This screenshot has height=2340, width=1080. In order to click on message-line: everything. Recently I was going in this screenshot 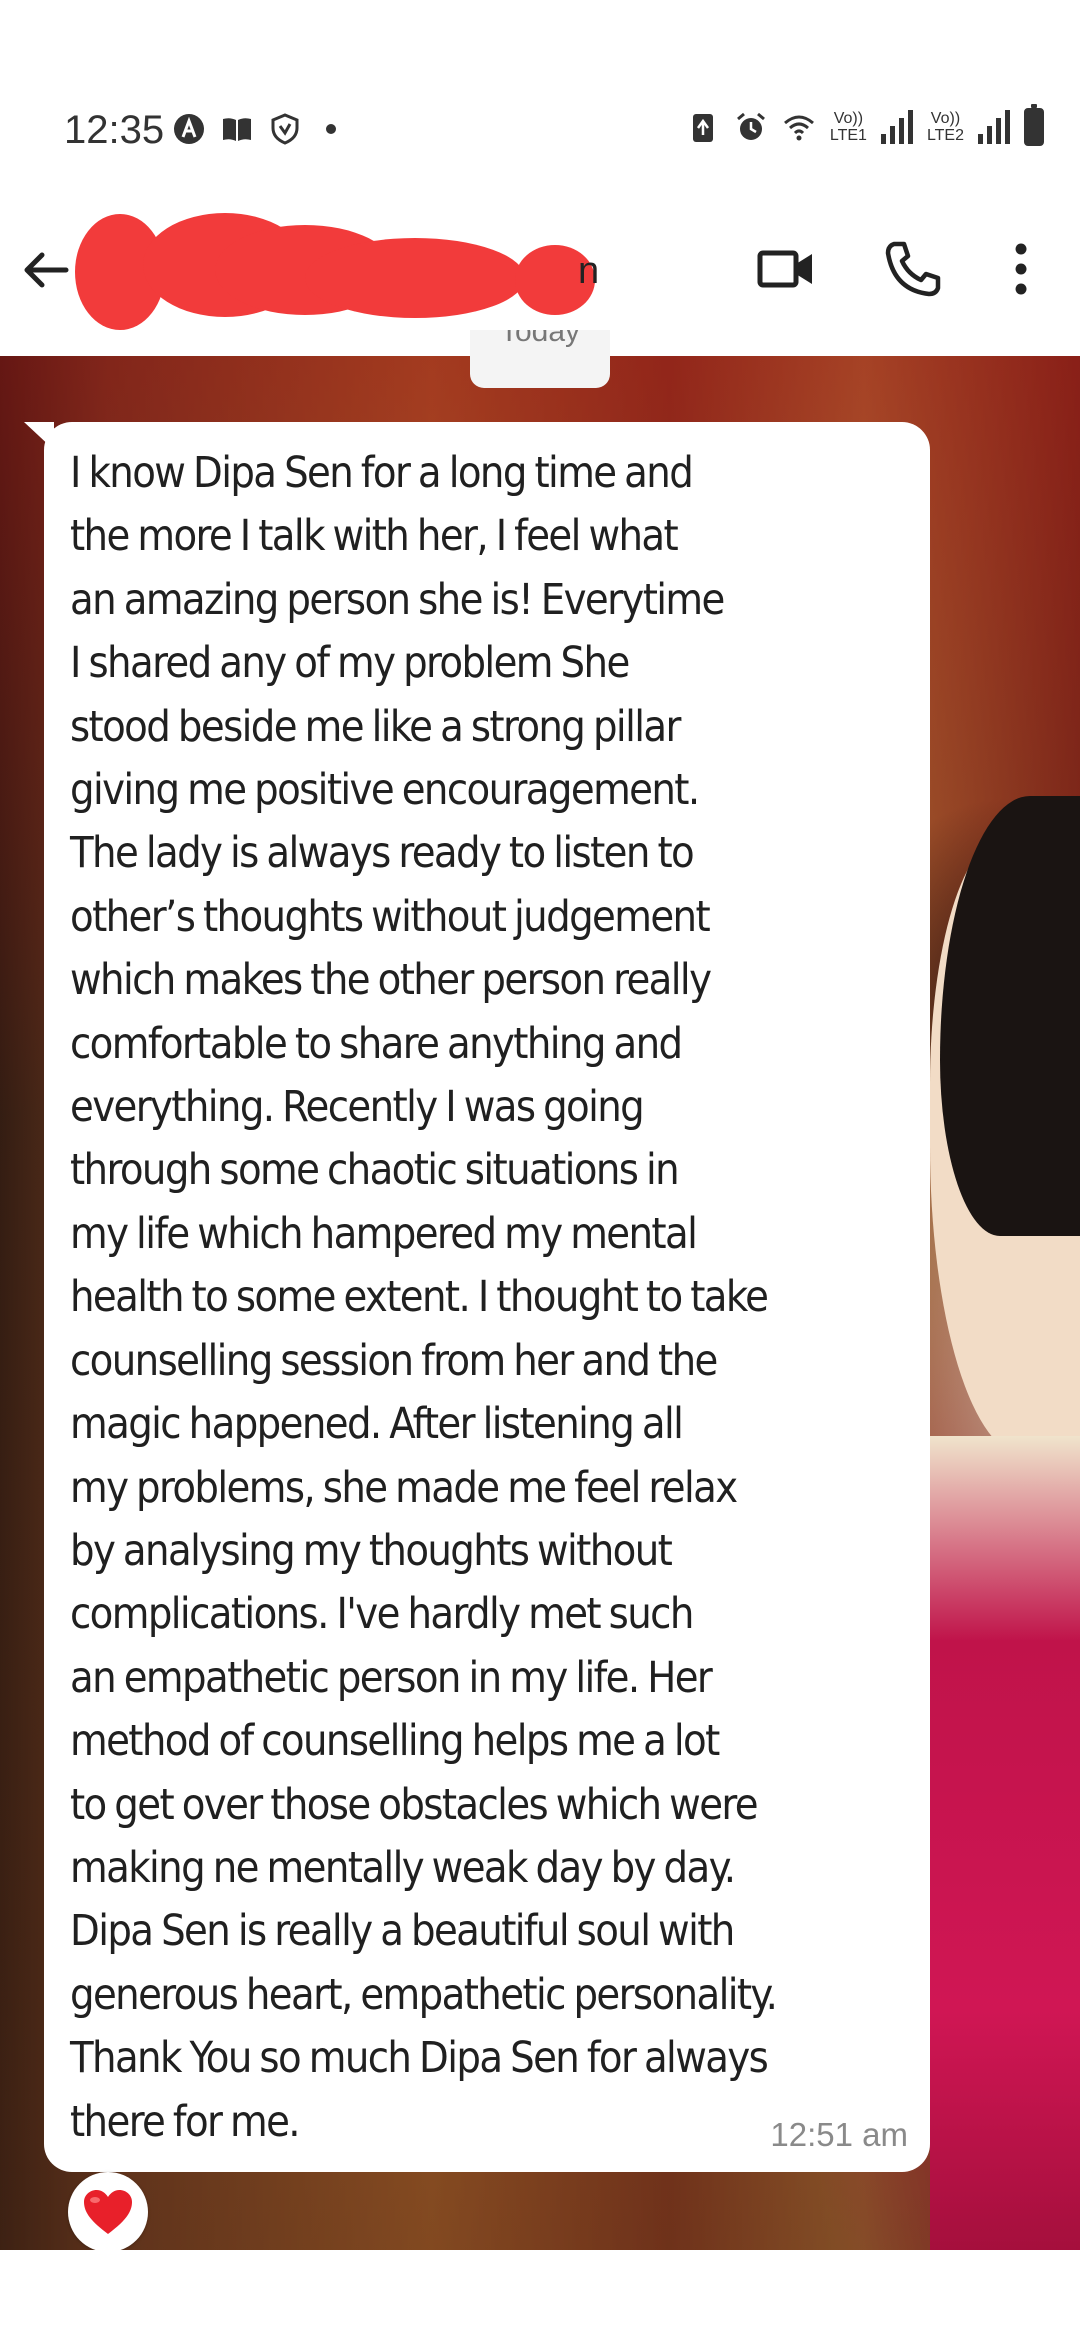, I will do `click(357, 1107)`.